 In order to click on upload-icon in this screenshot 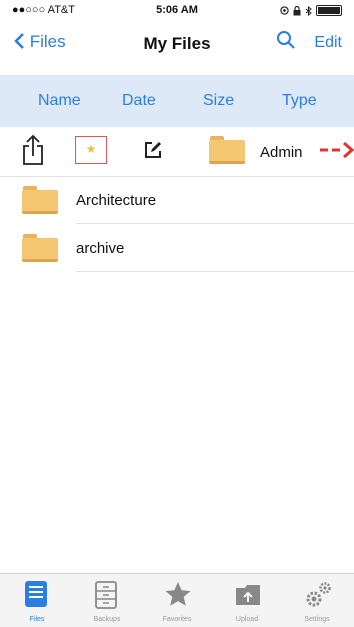, I will do `click(248, 595)`.